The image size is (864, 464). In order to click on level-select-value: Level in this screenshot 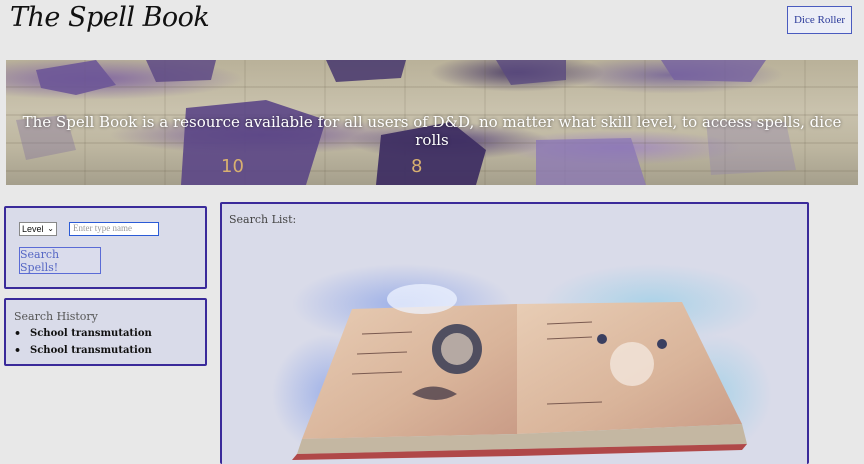, I will do `click(33, 229)`.